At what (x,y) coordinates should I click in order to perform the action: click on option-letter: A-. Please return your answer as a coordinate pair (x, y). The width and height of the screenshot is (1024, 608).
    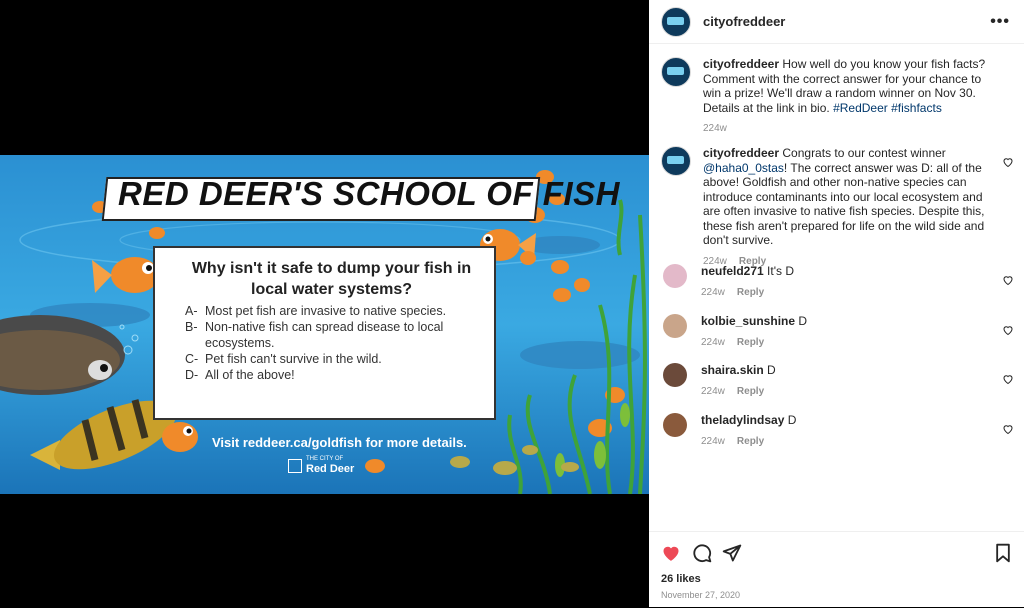
    Looking at the image, I should click on (191, 311).